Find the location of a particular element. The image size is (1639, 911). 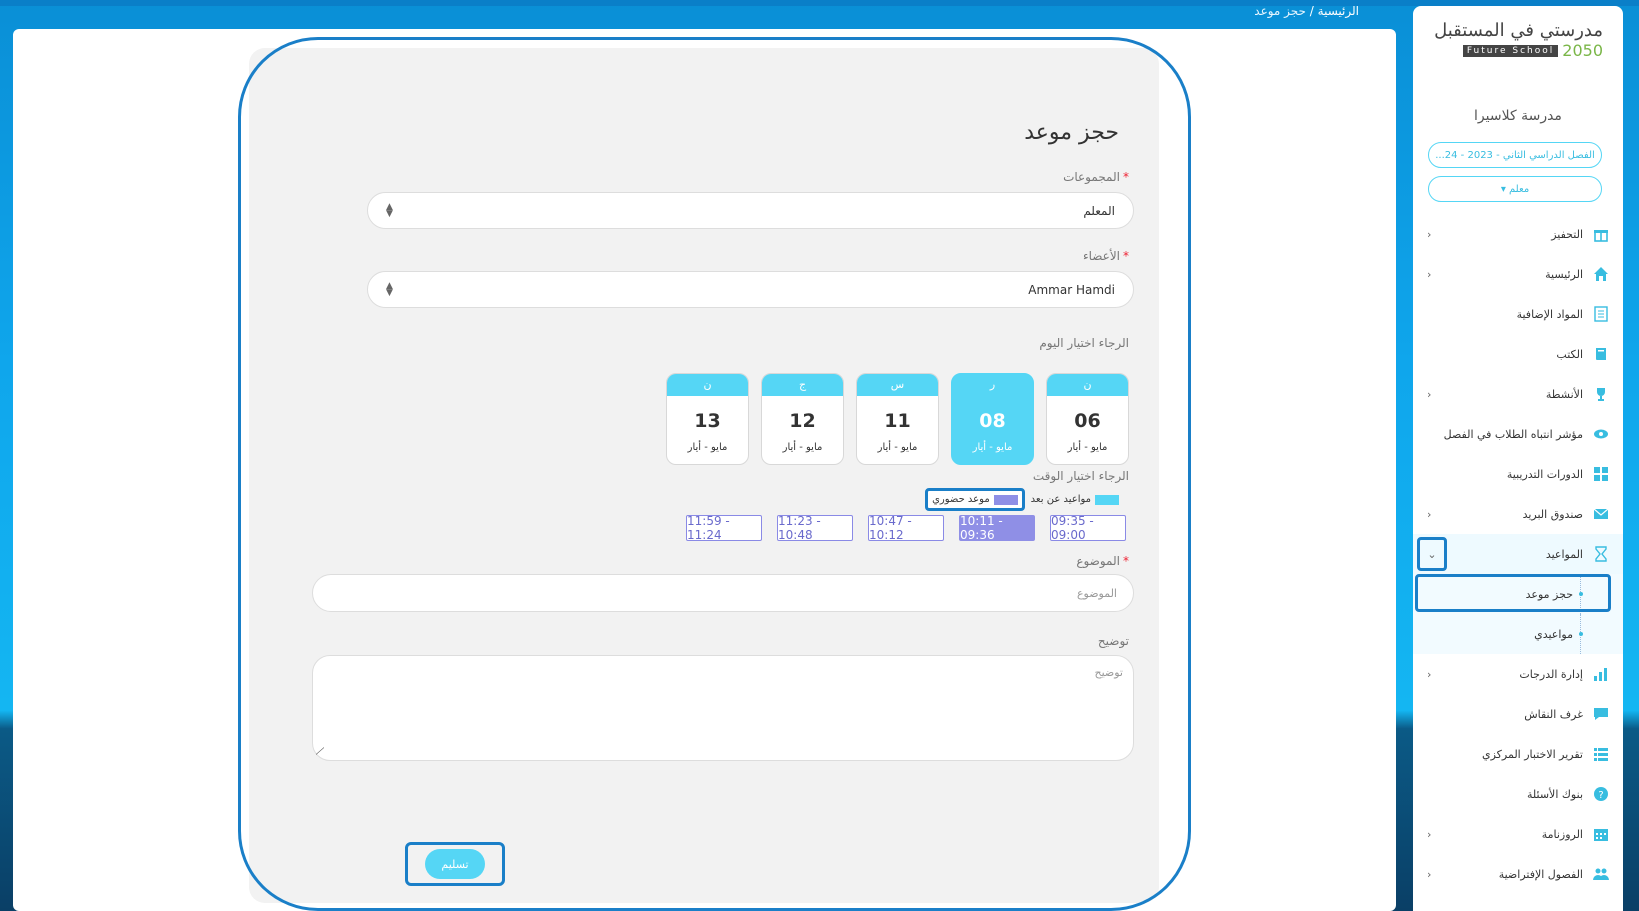

sidebar-item-2: المواد الإضافية is located at coordinates (1518, 314).